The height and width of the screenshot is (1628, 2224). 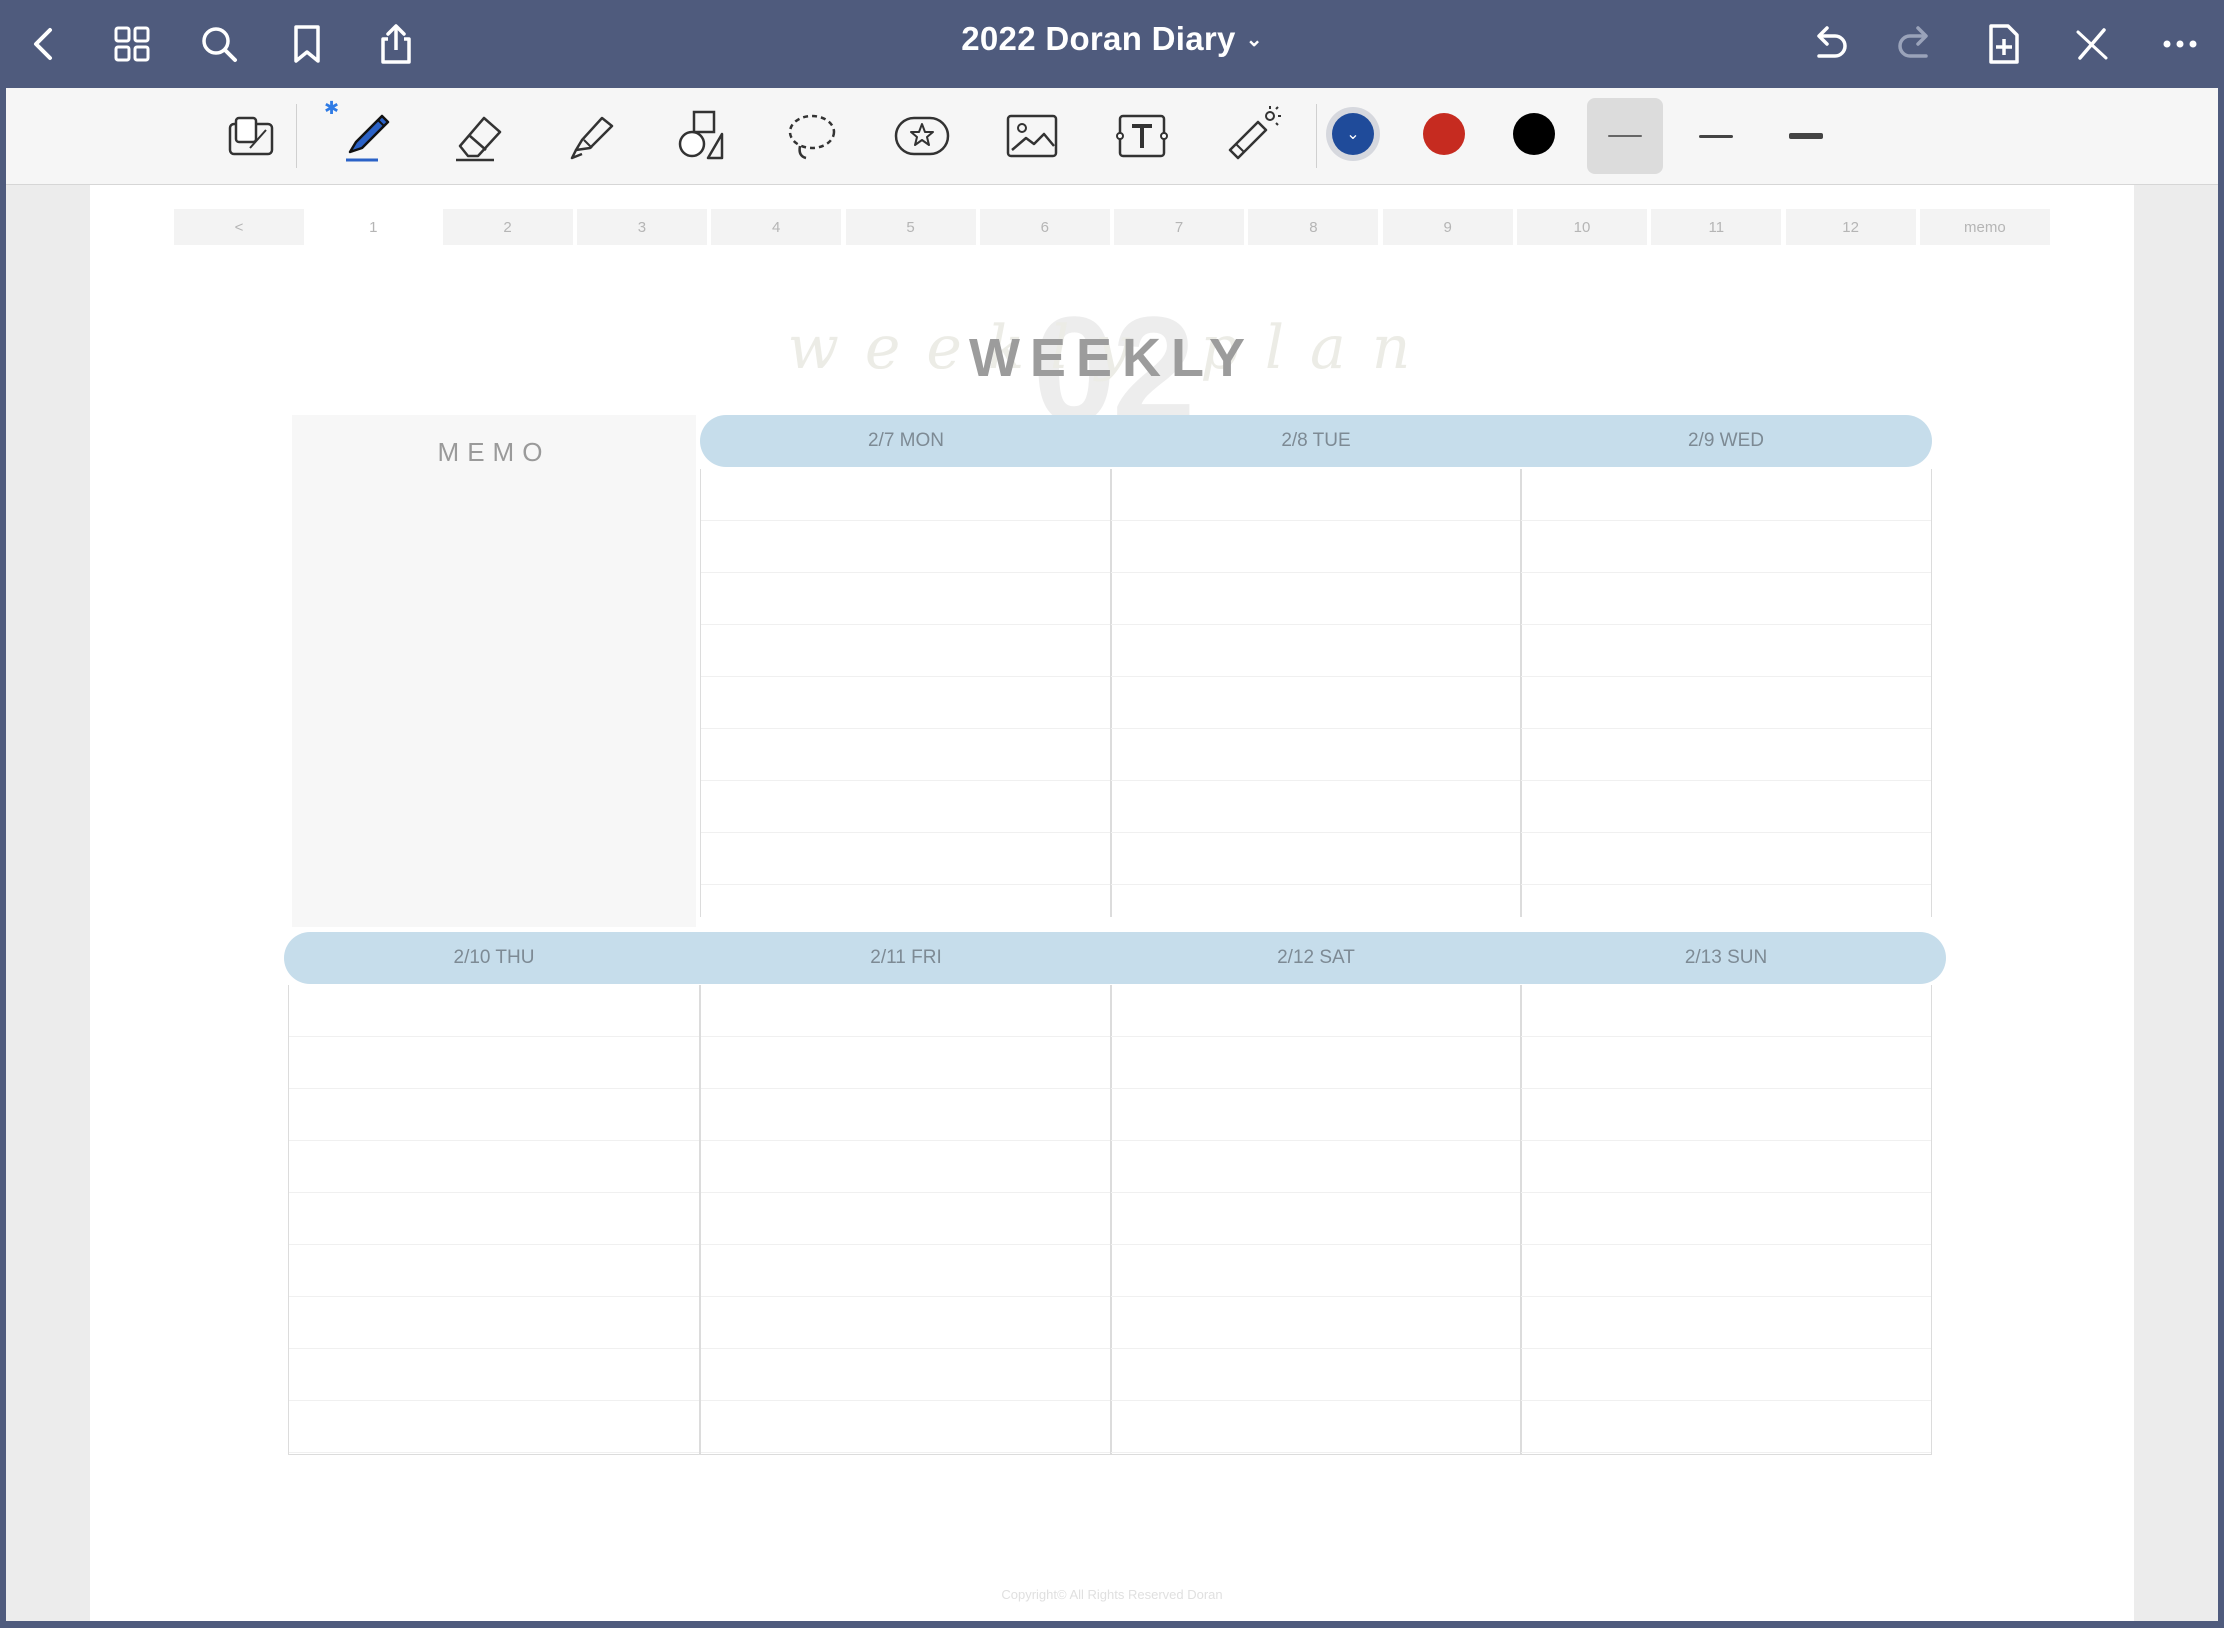 I want to click on undo-button, so click(x=1829, y=44).